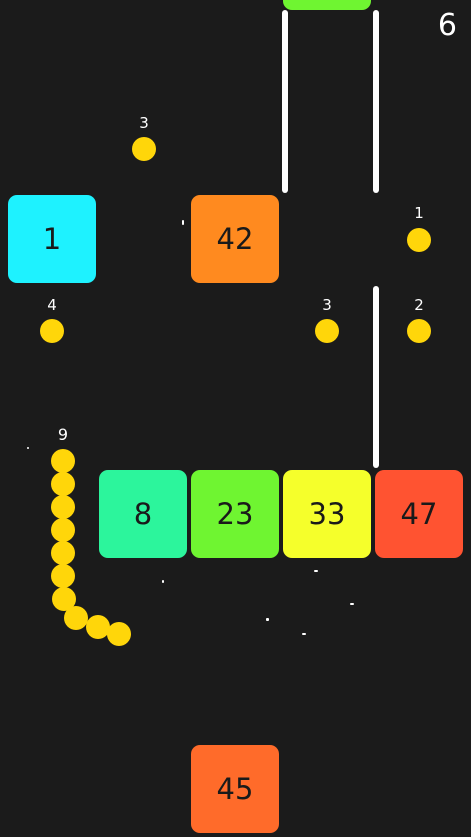  I want to click on number-block-23: 23, so click(235, 514).